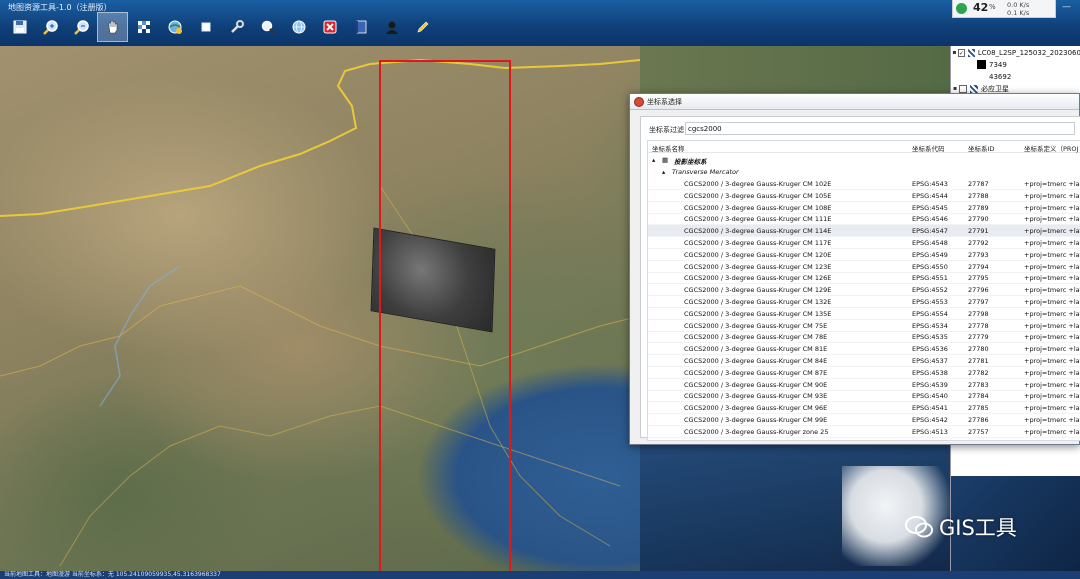  What do you see at coordinates (992, 7) in the screenshot?
I see `battery-percent-sign: %` at bounding box center [992, 7].